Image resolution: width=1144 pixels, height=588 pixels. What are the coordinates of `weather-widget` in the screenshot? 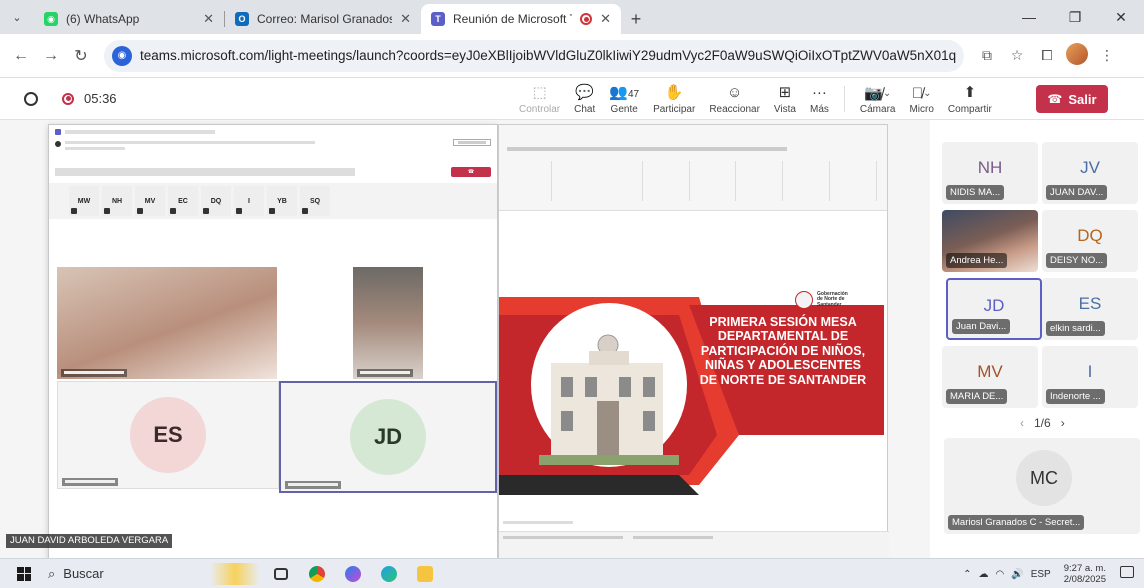 It's located at (235, 573).